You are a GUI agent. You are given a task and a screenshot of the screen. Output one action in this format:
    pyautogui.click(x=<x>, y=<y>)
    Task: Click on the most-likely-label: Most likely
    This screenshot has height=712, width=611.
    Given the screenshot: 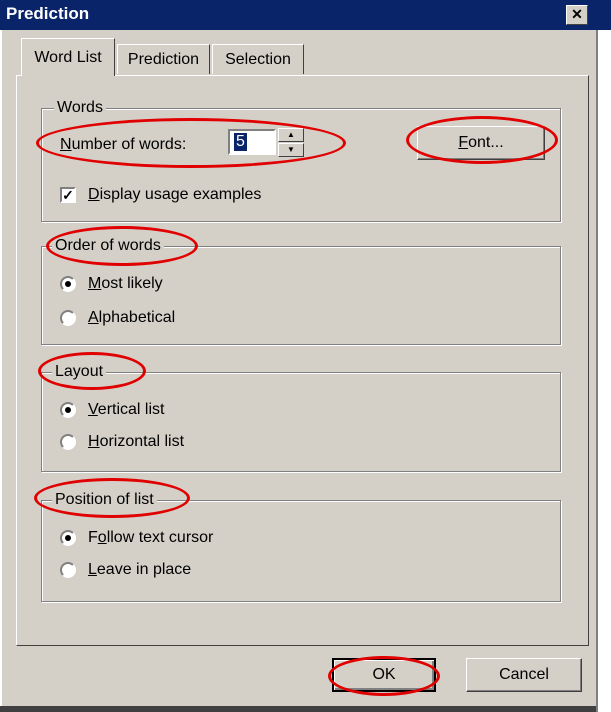 What is the action you would take?
    pyautogui.click(x=125, y=283)
    